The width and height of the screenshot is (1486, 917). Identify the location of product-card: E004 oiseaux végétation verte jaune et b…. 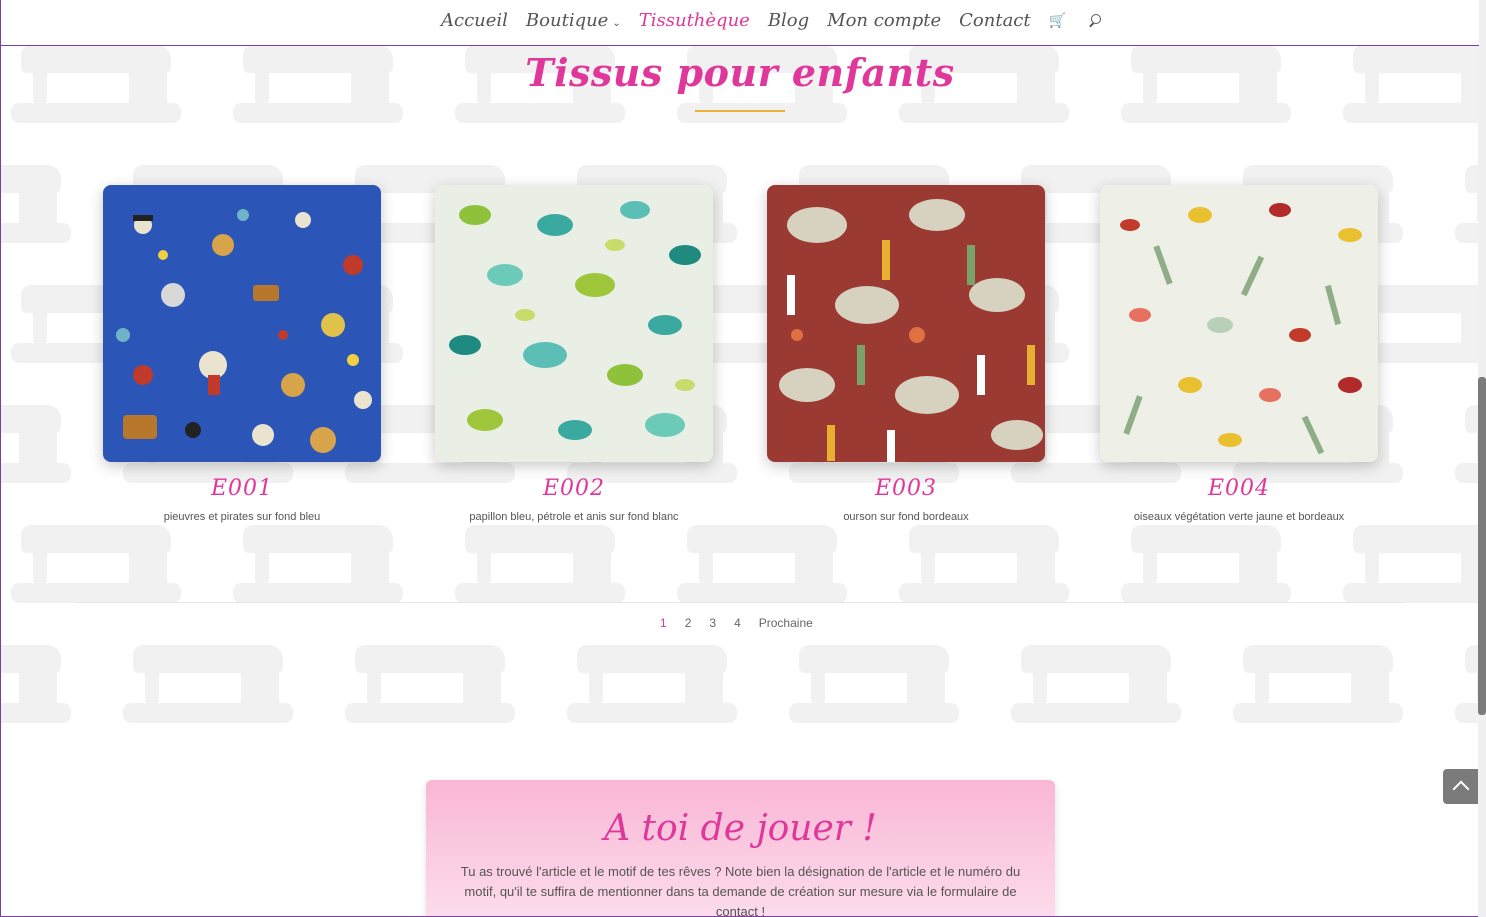
(1239, 354).